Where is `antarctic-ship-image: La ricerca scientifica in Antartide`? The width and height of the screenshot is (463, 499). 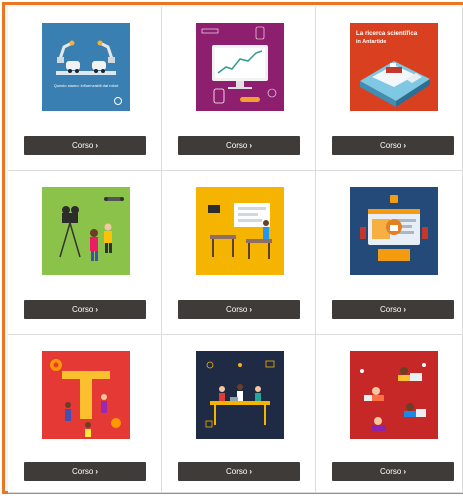 antarctic-ship-image: La ricerca scientifica in Antartide is located at coordinates (394, 67).